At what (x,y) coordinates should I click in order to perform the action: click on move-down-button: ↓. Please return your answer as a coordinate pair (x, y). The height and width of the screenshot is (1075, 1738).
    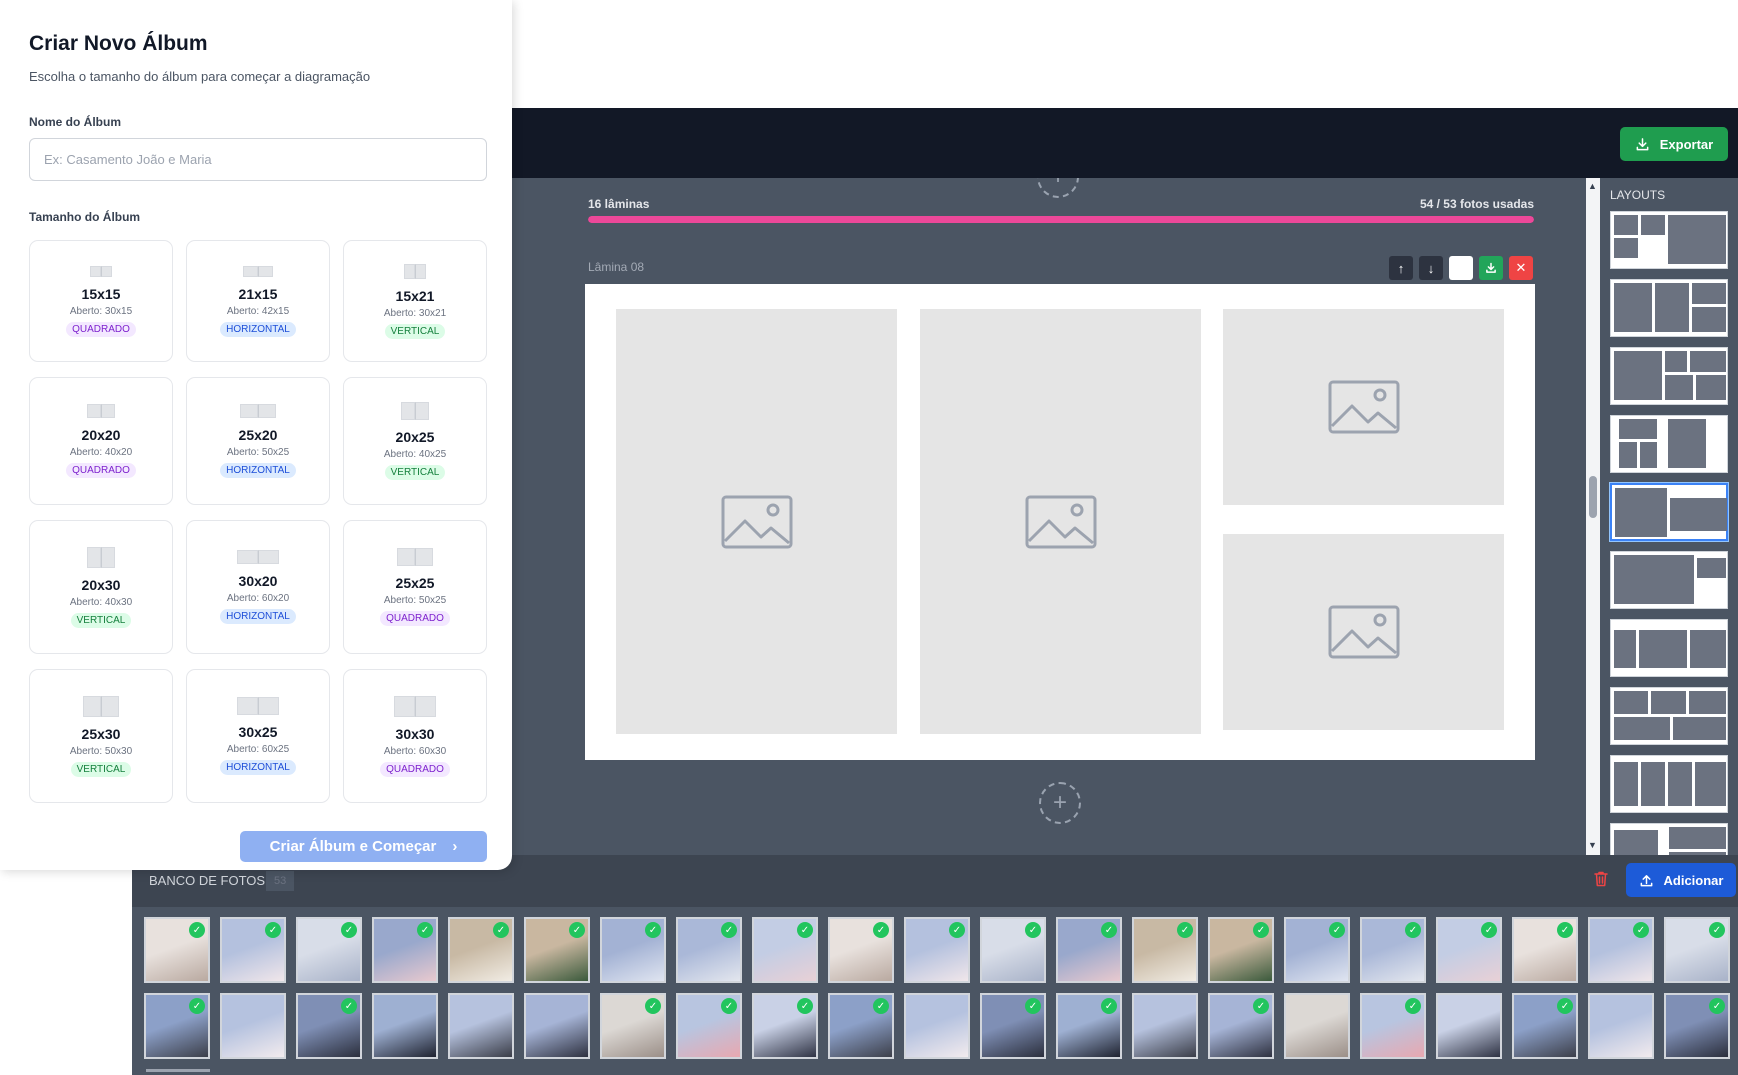
    Looking at the image, I should click on (1431, 268).